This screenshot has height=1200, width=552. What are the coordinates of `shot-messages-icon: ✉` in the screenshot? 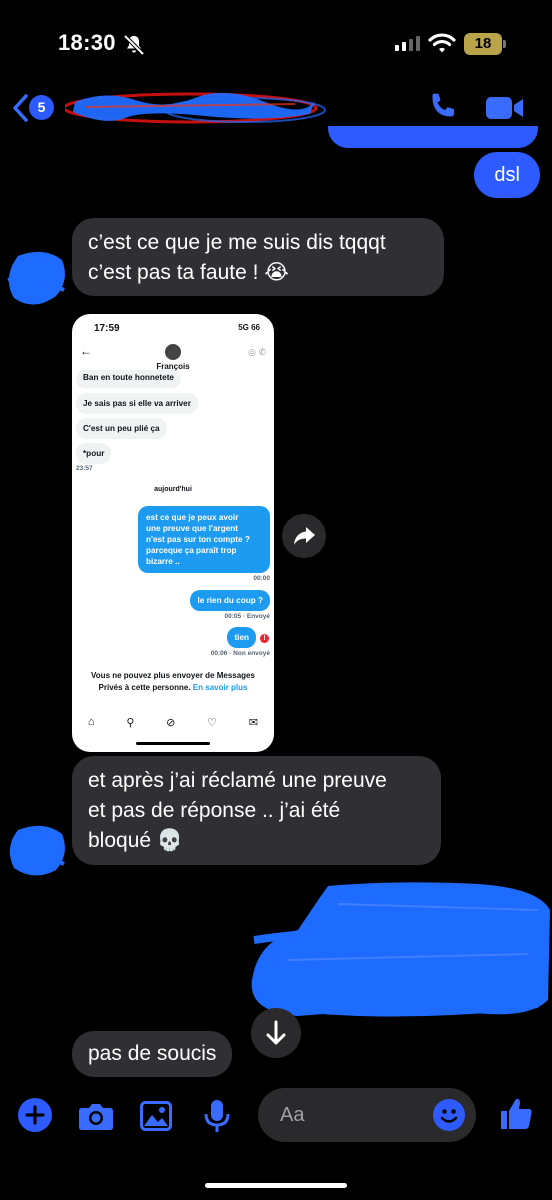 It's located at (253, 722).